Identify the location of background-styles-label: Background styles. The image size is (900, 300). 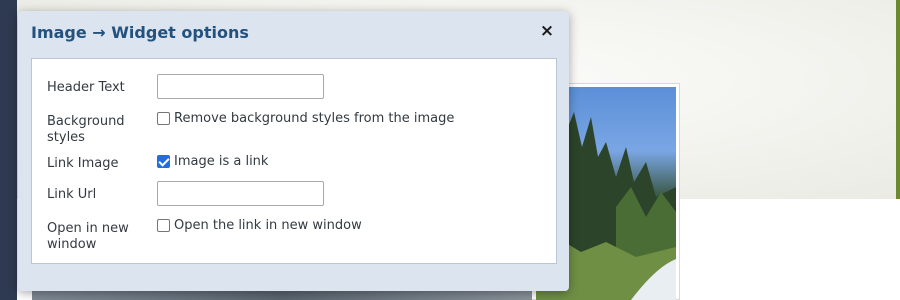
(86, 129).